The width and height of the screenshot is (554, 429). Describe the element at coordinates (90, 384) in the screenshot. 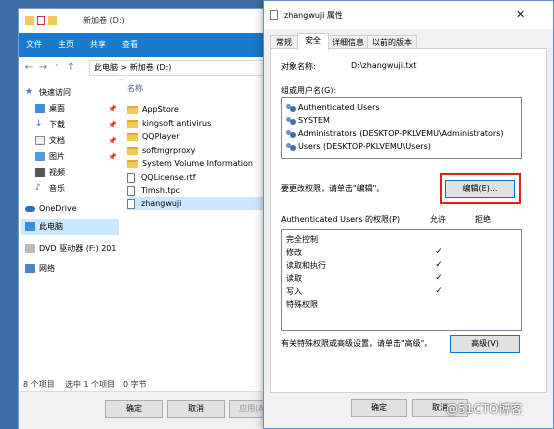

I see `selected-count: 选中 1 个项目` at that location.